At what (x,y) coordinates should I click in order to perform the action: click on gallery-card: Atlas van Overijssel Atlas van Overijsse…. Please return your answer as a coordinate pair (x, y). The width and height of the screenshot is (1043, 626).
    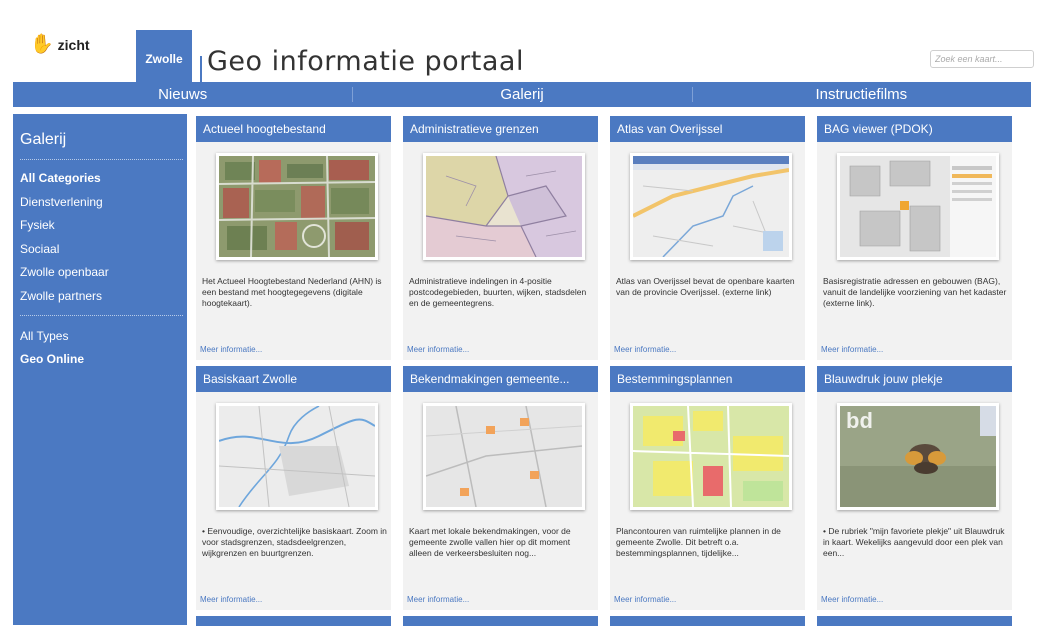
    Looking at the image, I should click on (707, 238).